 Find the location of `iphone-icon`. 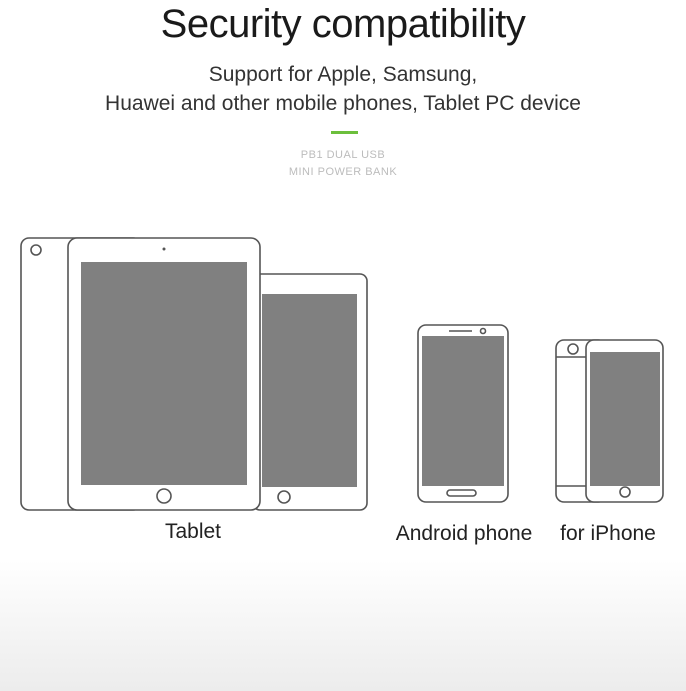

iphone-icon is located at coordinates (609, 421).